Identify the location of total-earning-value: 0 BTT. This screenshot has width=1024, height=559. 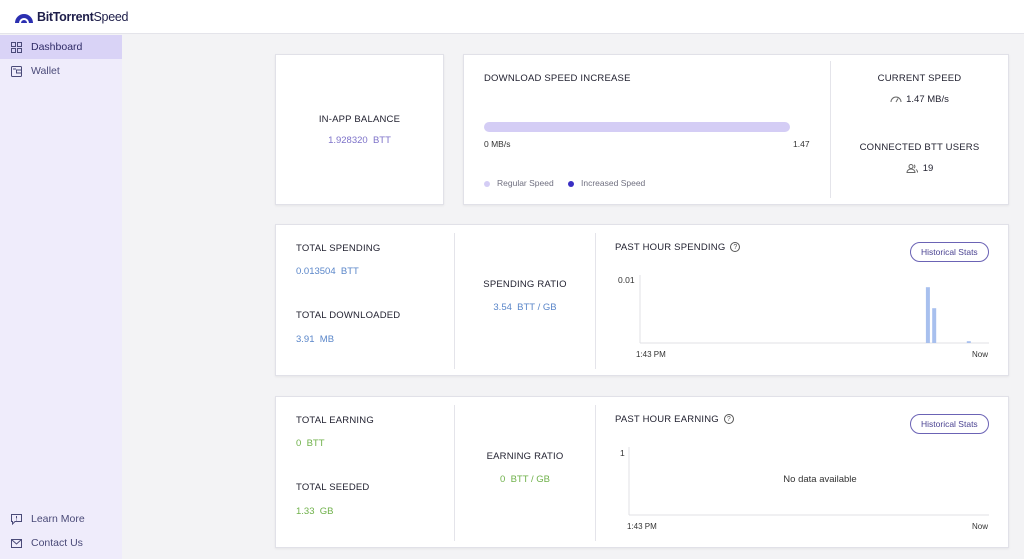
(310, 443).